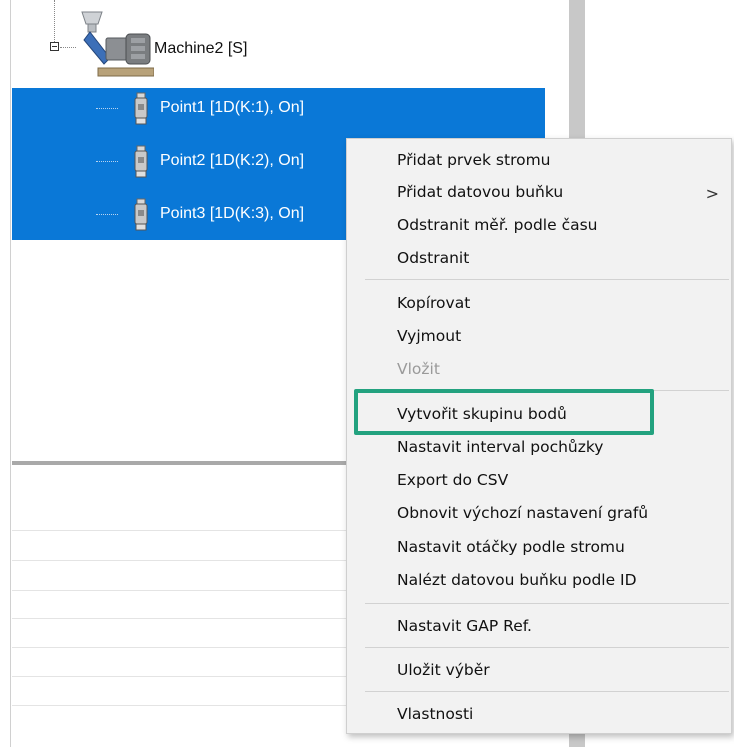  Describe the element at coordinates (232, 213) in the screenshot. I see `point-node-label: Point3 [1D(K:3), On]` at that location.